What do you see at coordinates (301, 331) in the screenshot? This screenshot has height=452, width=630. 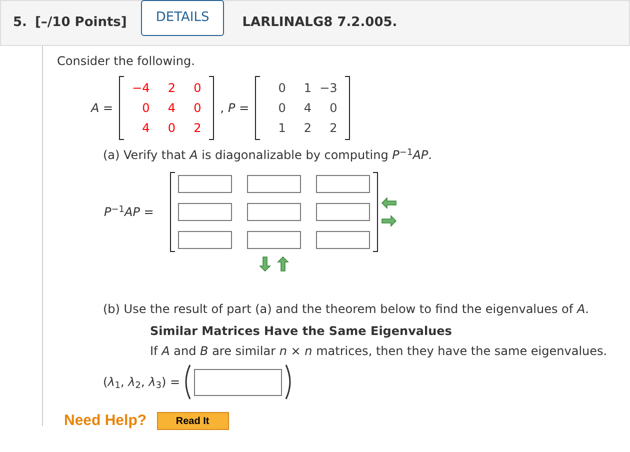 I see `theorem-title: Similar Matrices Have the Same Eigenvalues` at bounding box center [301, 331].